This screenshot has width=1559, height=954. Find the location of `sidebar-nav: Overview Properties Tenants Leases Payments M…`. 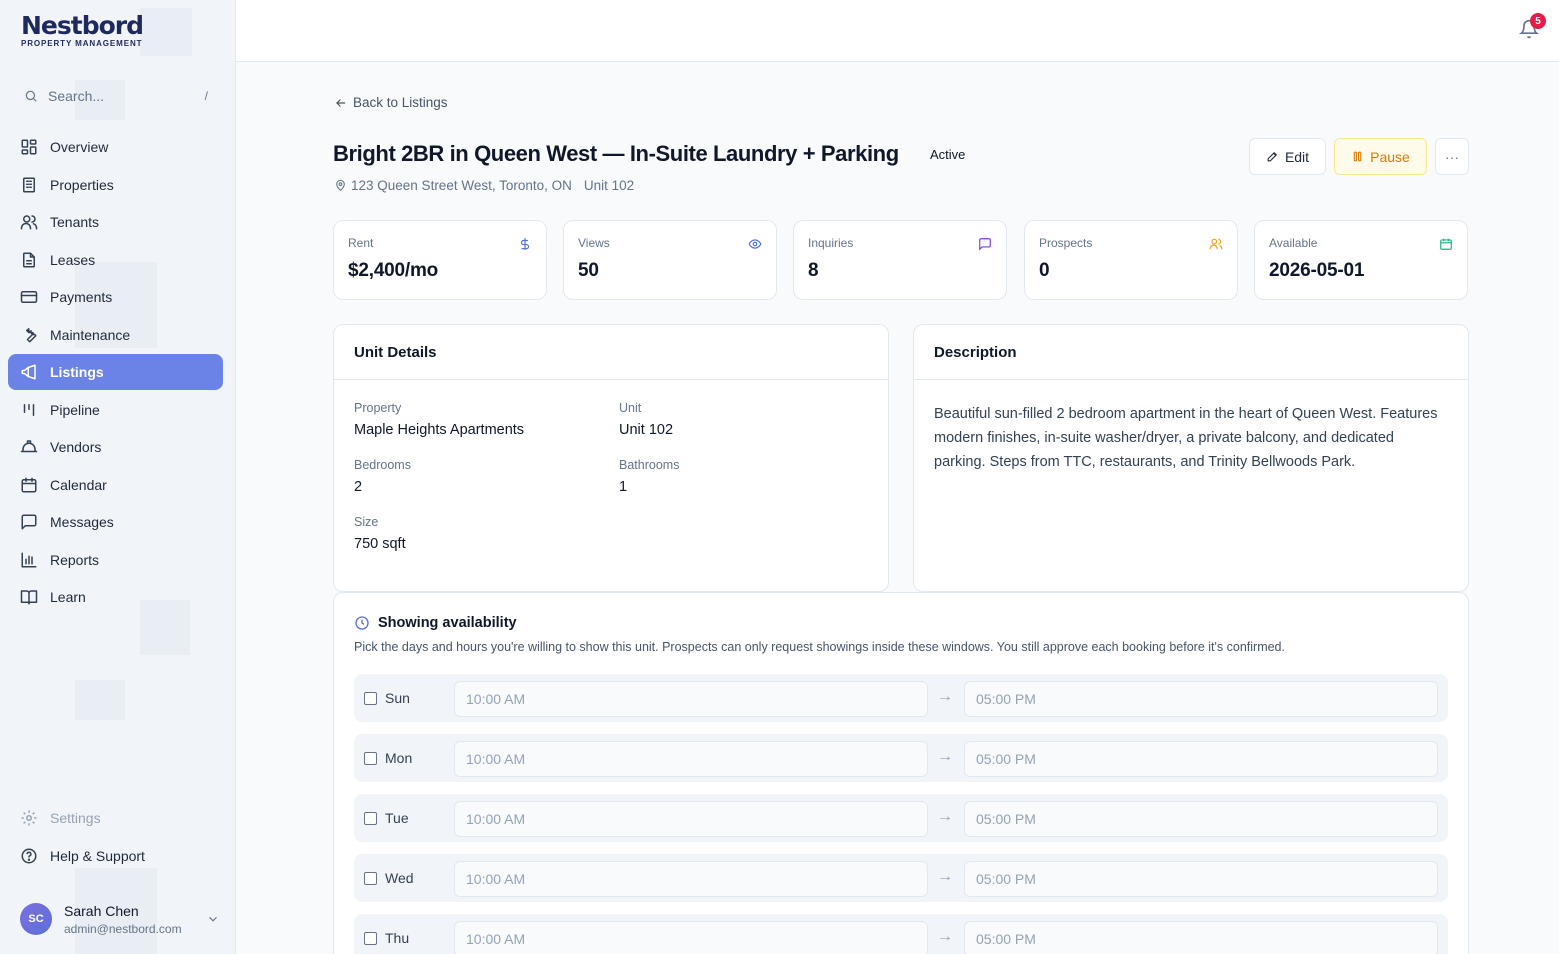

sidebar-nav: Overview Properties Tenants Leases Payments M… is located at coordinates (115, 373).